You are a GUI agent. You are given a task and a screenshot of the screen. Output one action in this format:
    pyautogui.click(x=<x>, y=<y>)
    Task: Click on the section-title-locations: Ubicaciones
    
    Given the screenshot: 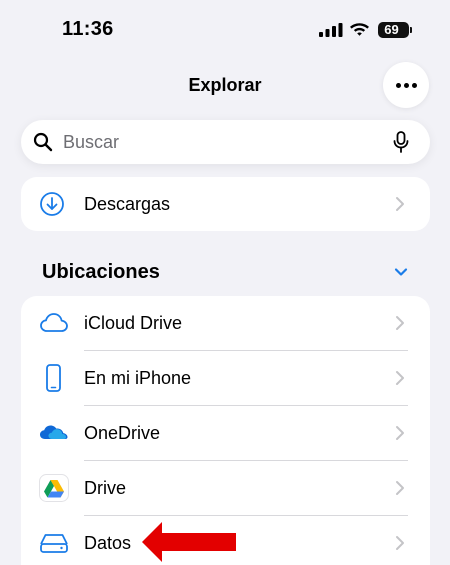 What is the action you would take?
    pyautogui.click(x=101, y=272)
    